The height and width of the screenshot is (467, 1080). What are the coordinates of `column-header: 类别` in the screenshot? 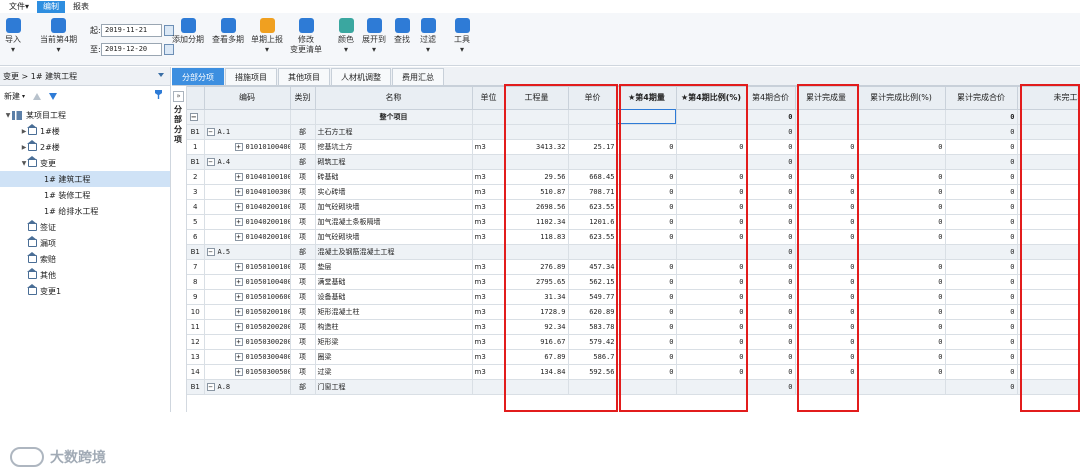 It's located at (303, 98).